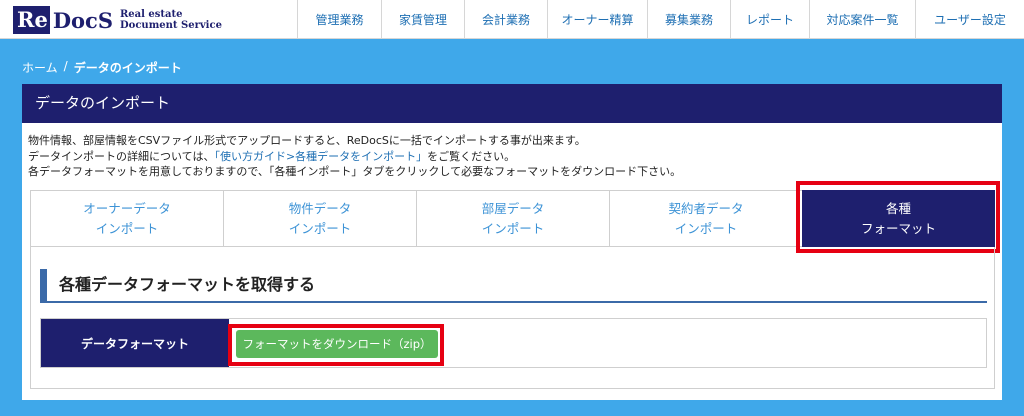  Describe the element at coordinates (705, 218) in the screenshot. I see `tab-contractor-import: 契約者データ インポート` at that location.